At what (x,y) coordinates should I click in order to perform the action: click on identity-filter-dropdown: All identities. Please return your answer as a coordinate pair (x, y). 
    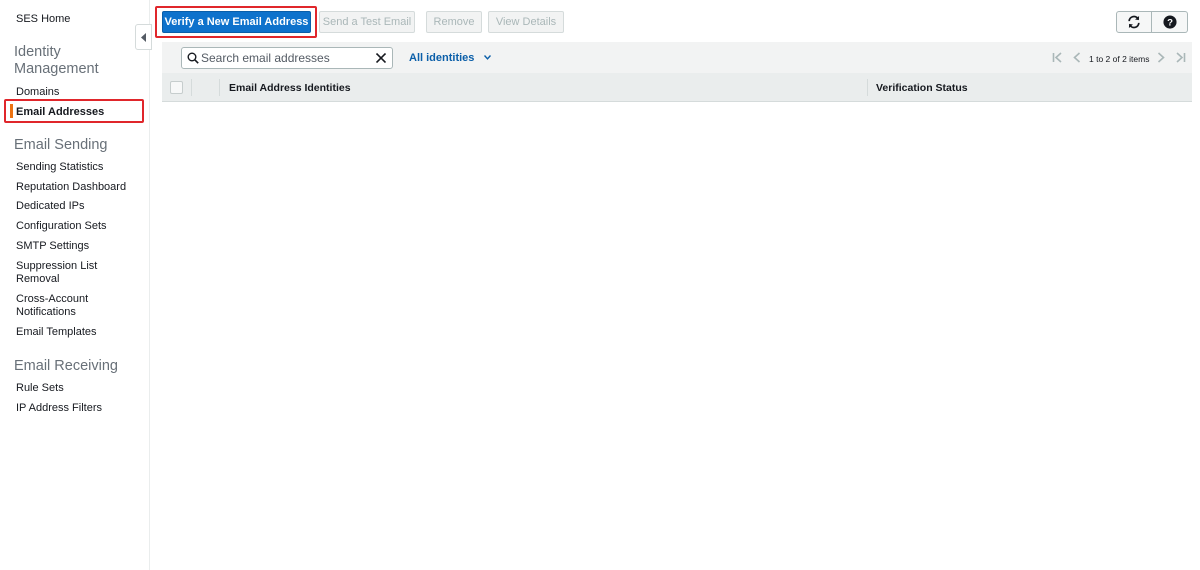
    Looking at the image, I should click on (450, 58).